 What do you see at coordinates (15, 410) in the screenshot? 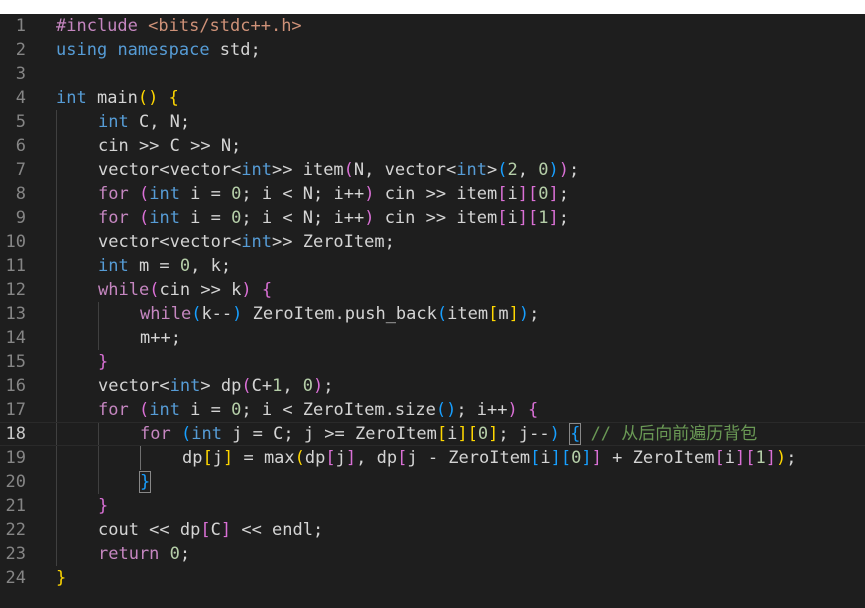
I see `line-number: 17` at bounding box center [15, 410].